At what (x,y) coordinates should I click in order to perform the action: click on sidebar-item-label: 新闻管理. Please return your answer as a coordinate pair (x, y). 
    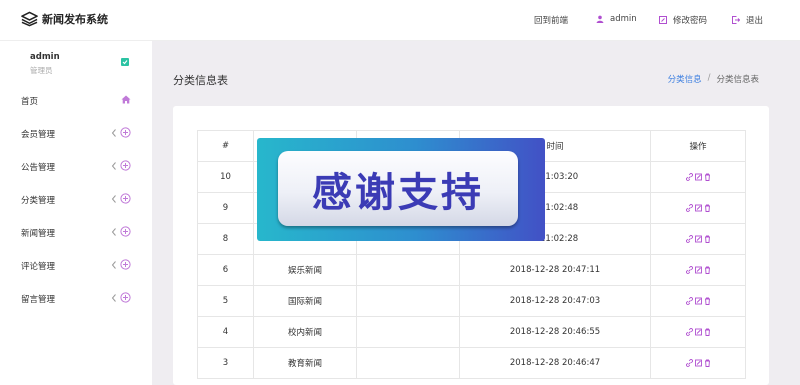
    Looking at the image, I should click on (38, 234).